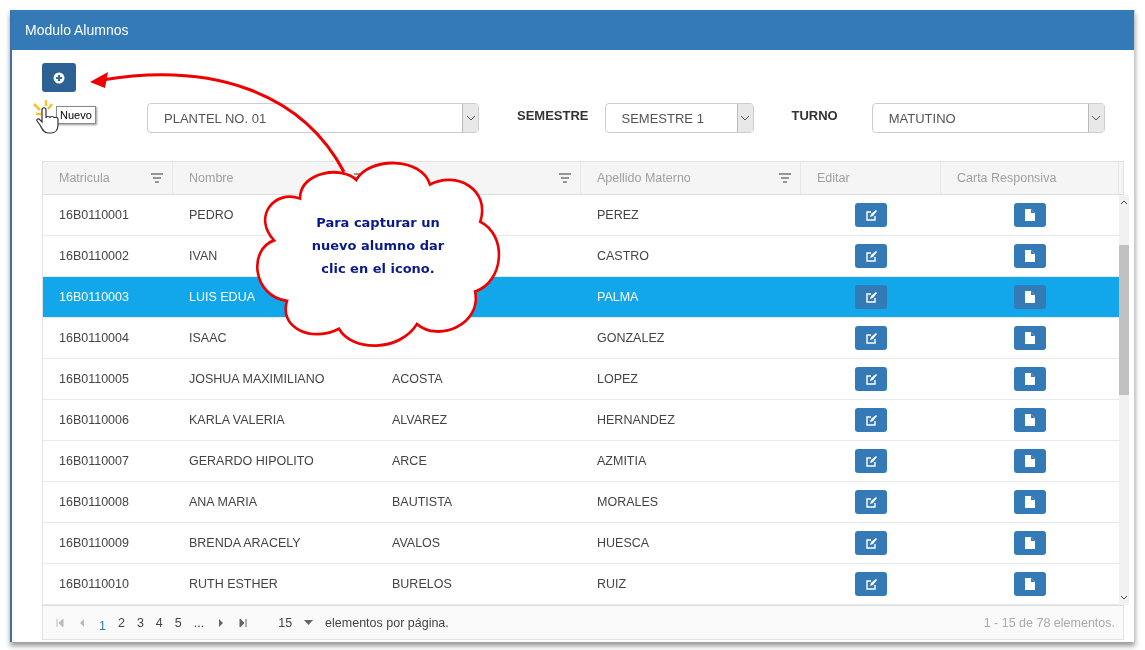 This screenshot has width=1145, height=650. What do you see at coordinates (618, 215) in the screenshot?
I see `table-cell: PEREZ` at bounding box center [618, 215].